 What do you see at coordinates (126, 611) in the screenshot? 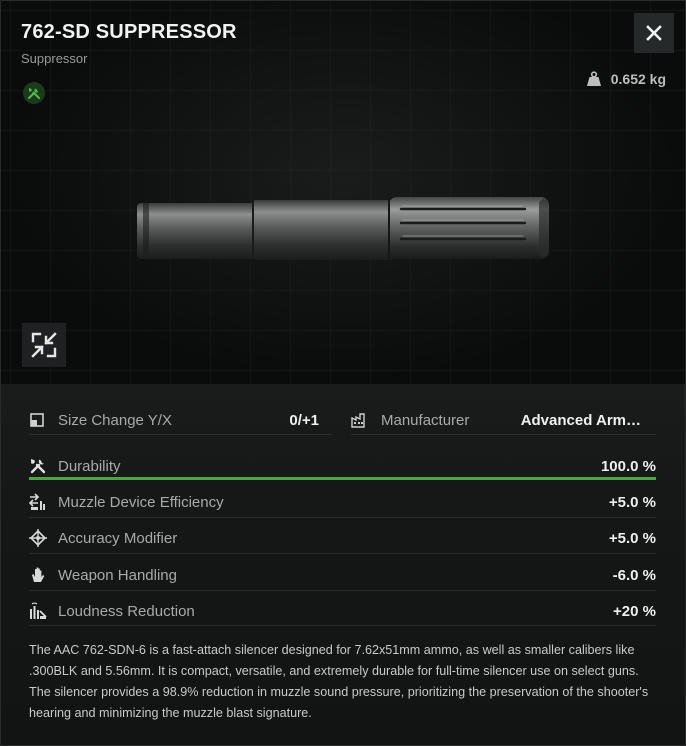
I see `stat-label: Loudness Reduction` at bounding box center [126, 611].